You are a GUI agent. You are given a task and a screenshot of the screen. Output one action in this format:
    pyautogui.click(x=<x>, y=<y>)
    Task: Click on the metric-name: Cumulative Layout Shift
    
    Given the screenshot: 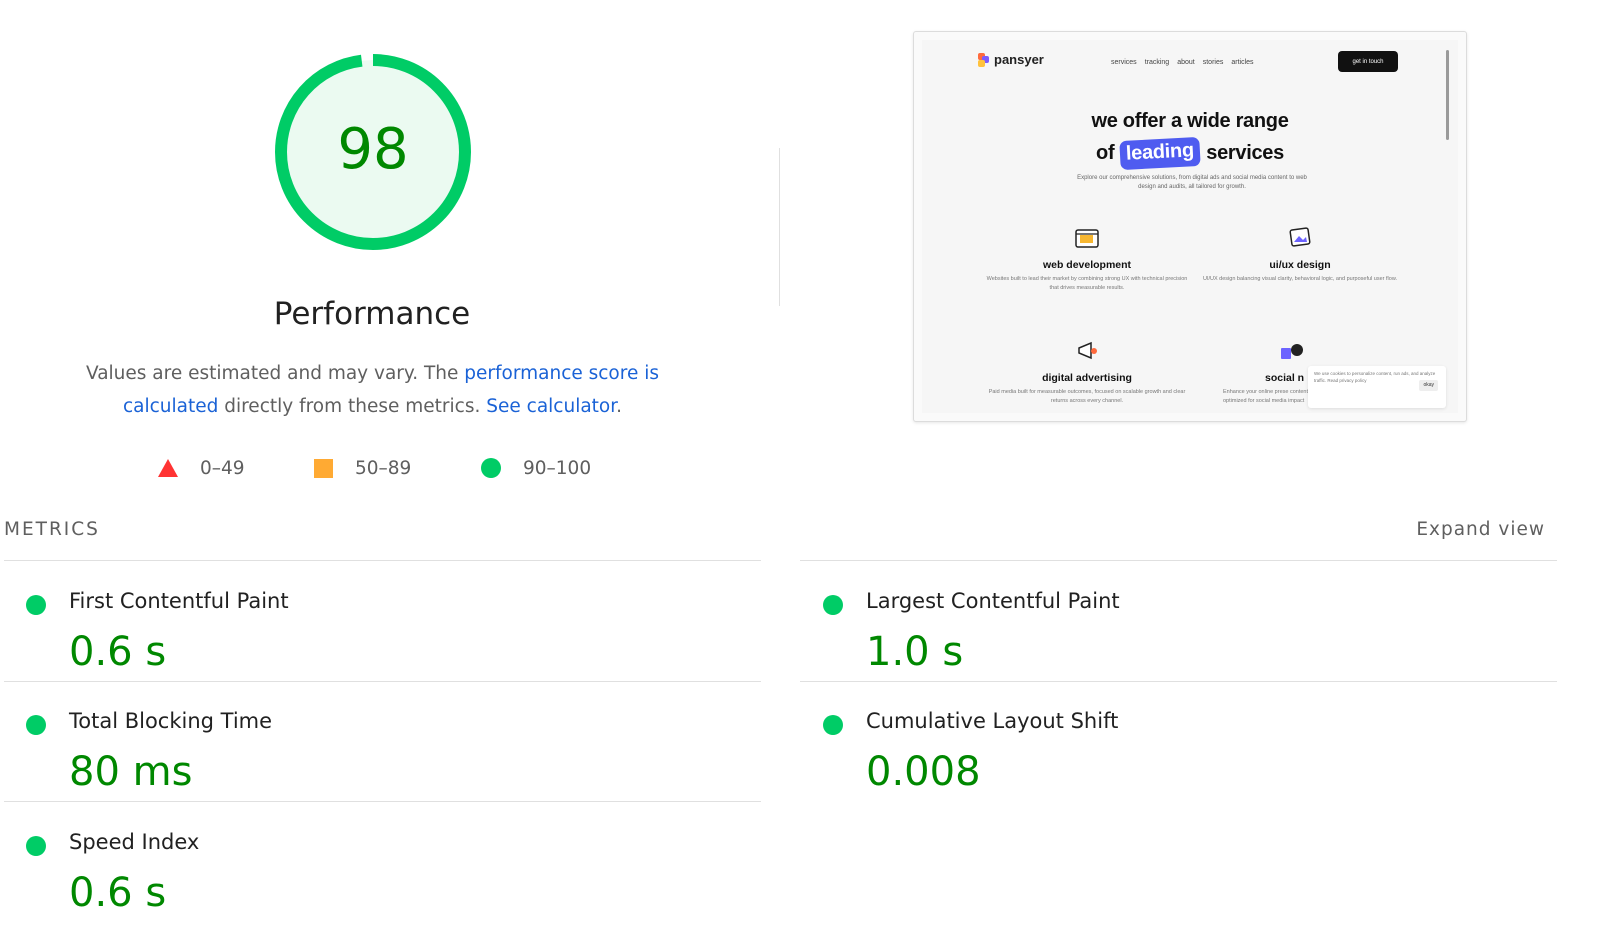 What is the action you would take?
    pyautogui.click(x=992, y=721)
    